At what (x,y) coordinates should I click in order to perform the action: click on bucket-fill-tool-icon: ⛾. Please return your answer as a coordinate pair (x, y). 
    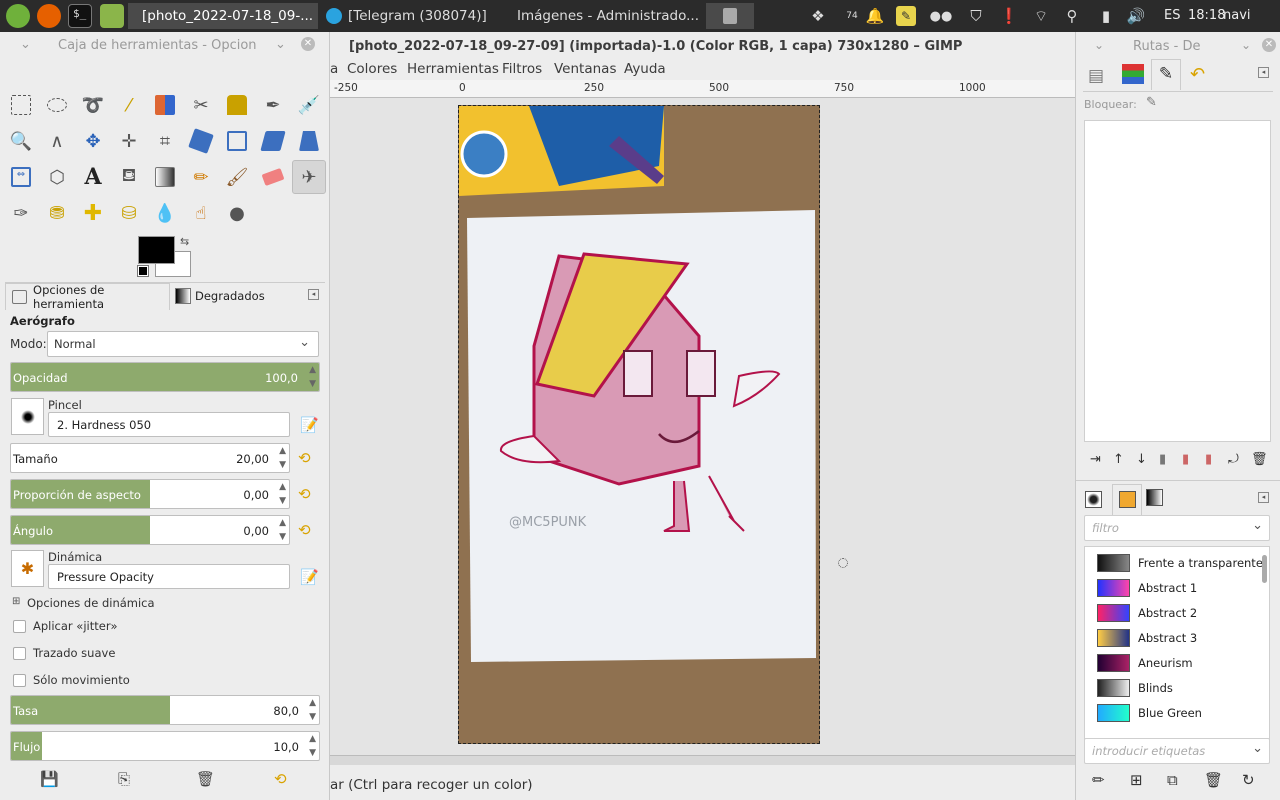
    Looking at the image, I should click on (129, 177).